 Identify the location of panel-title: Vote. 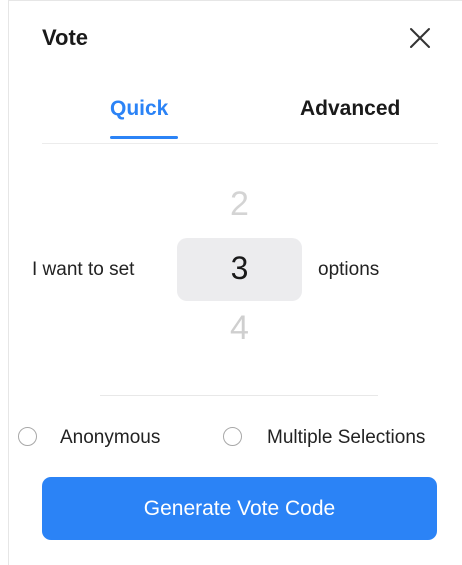
(65, 37).